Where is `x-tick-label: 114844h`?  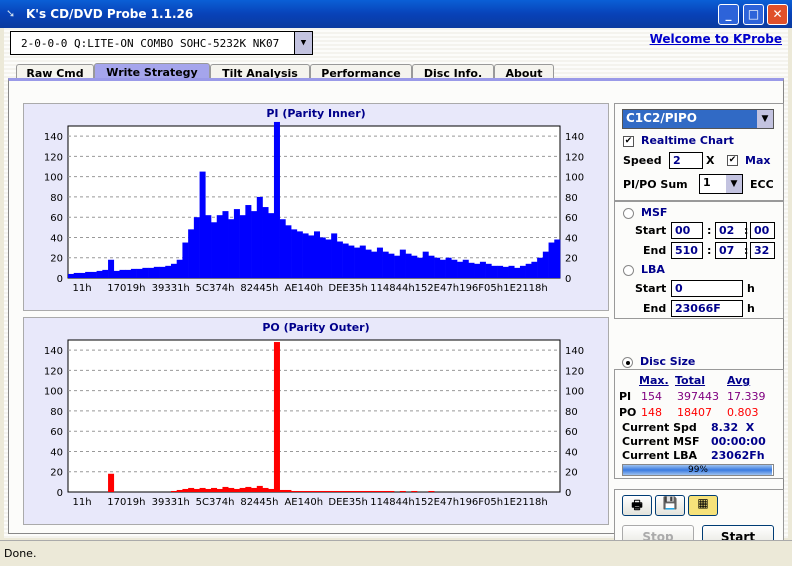 x-tick-label: 114844h is located at coordinates (392, 502).